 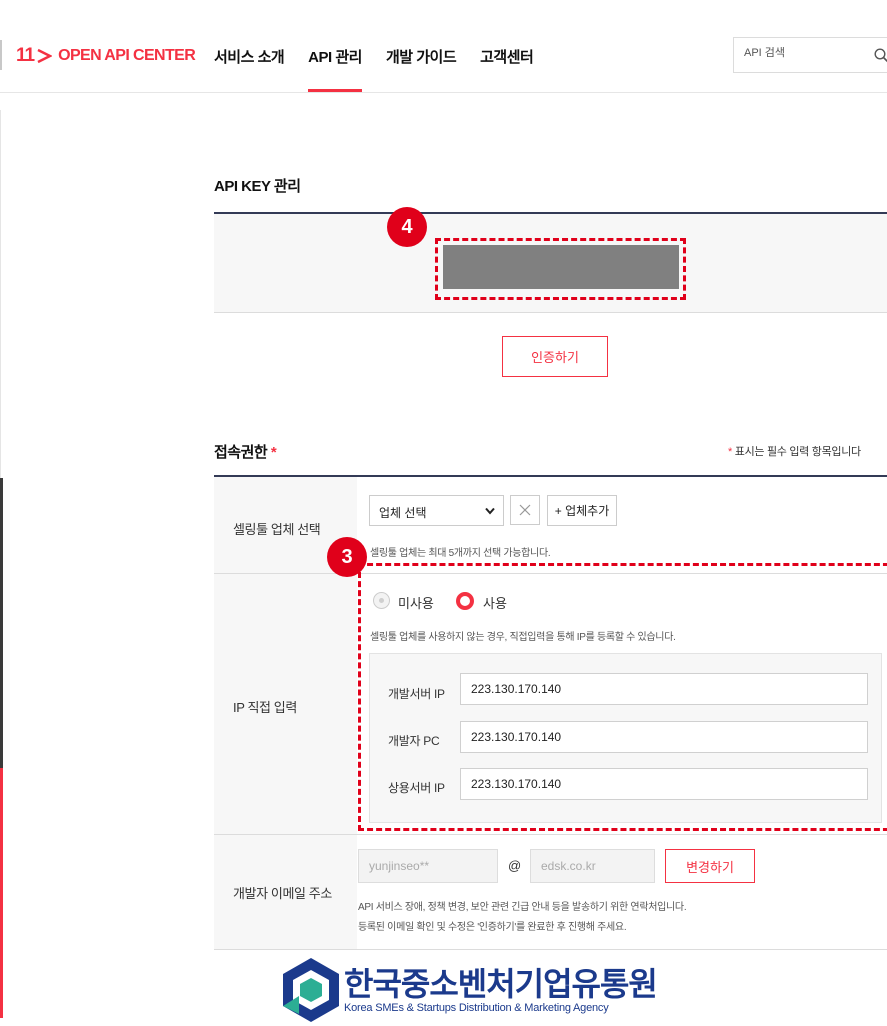 I want to click on access-title: 접속권한 *, so click(x=245, y=451).